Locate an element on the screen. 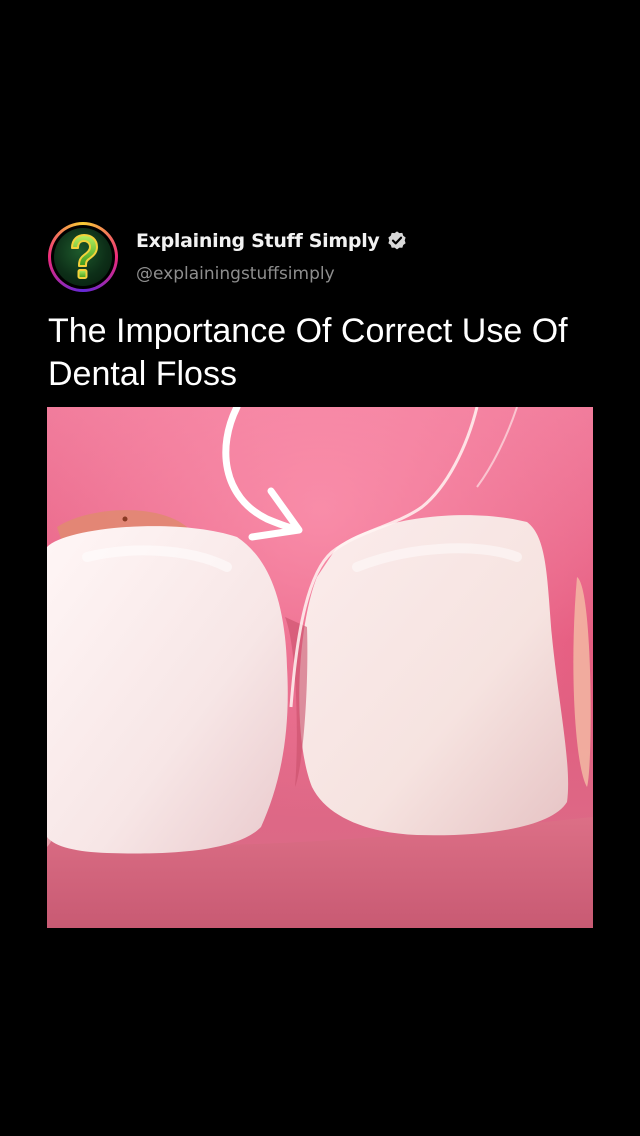 The width and height of the screenshot is (640, 1136). author-name-row: Explaining Stuff Simply is located at coordinates (272, 241).